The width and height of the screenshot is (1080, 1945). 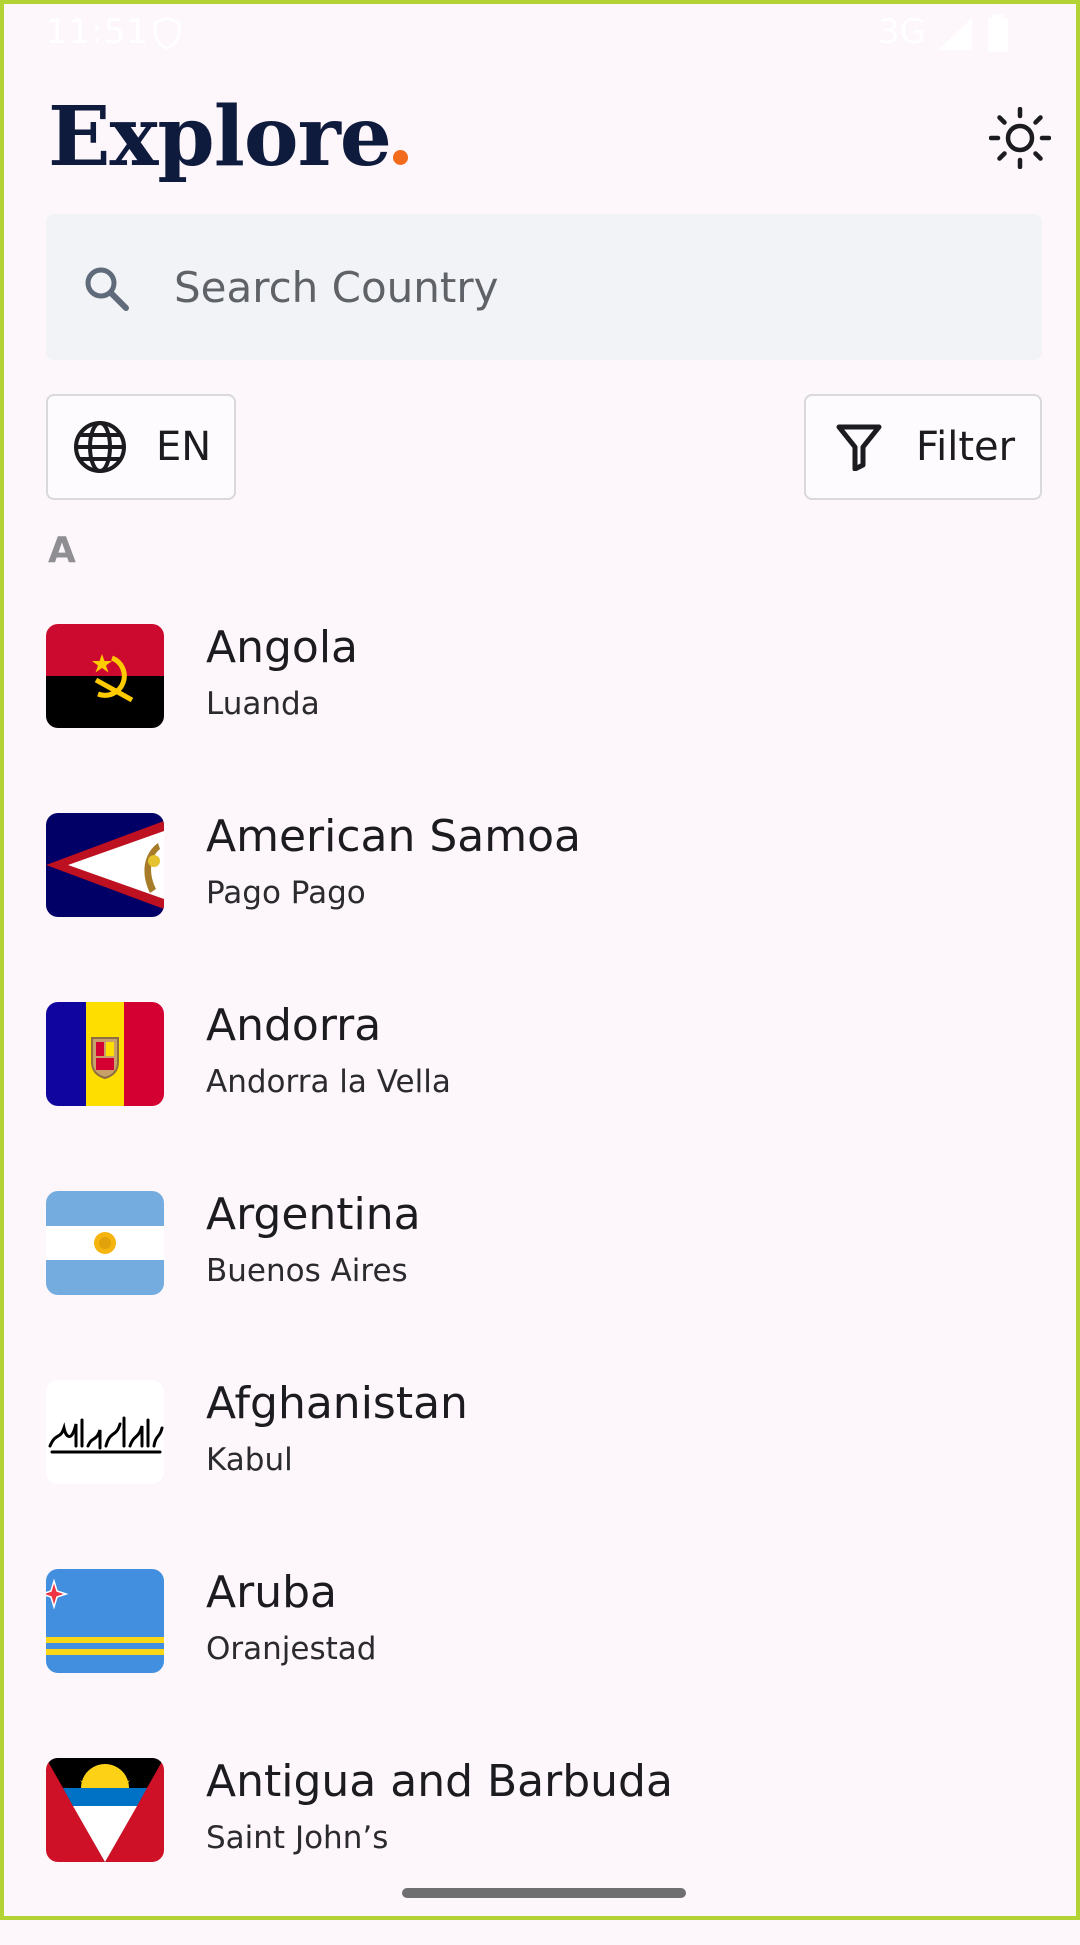 I want to click on search-bar, so click(x=544, y=287).